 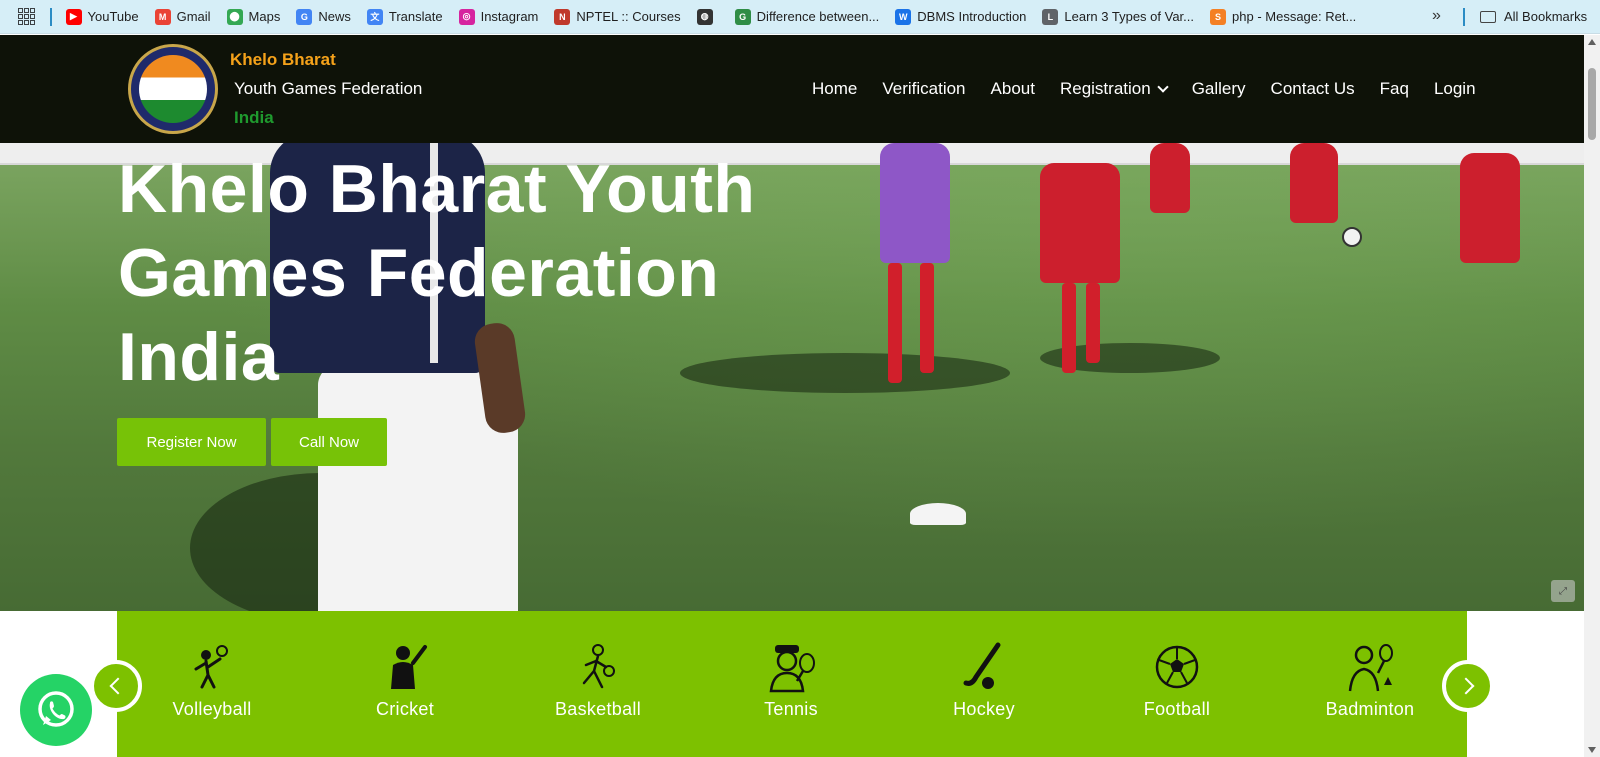 What do you see at coordinates (328, 89) in the screenshot?
I see `brand-subtitle: Youth Games Federation` at bounding box center [328, 89].